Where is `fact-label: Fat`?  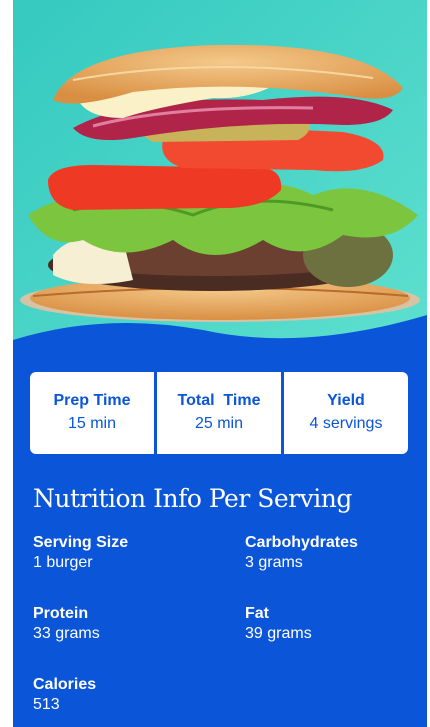 fact-label: Fat is located at coordinates (257, 613).